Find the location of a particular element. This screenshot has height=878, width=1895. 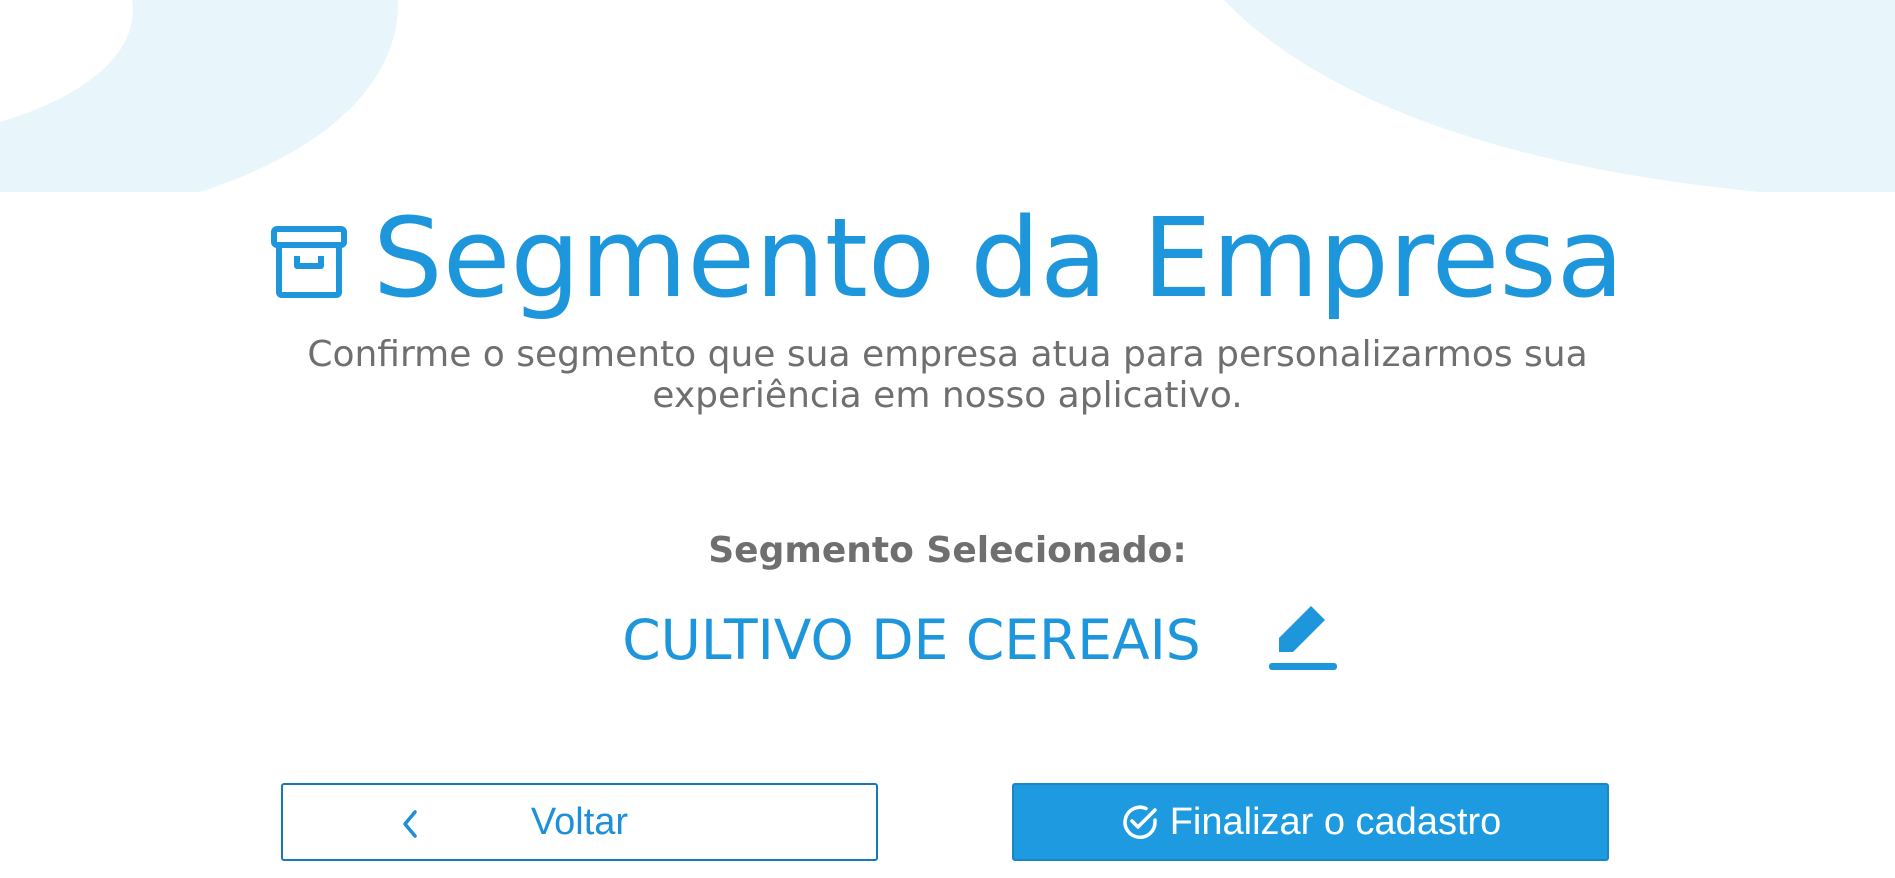

page-title: Segmento da Empresa is located at coordinates (998, 258).